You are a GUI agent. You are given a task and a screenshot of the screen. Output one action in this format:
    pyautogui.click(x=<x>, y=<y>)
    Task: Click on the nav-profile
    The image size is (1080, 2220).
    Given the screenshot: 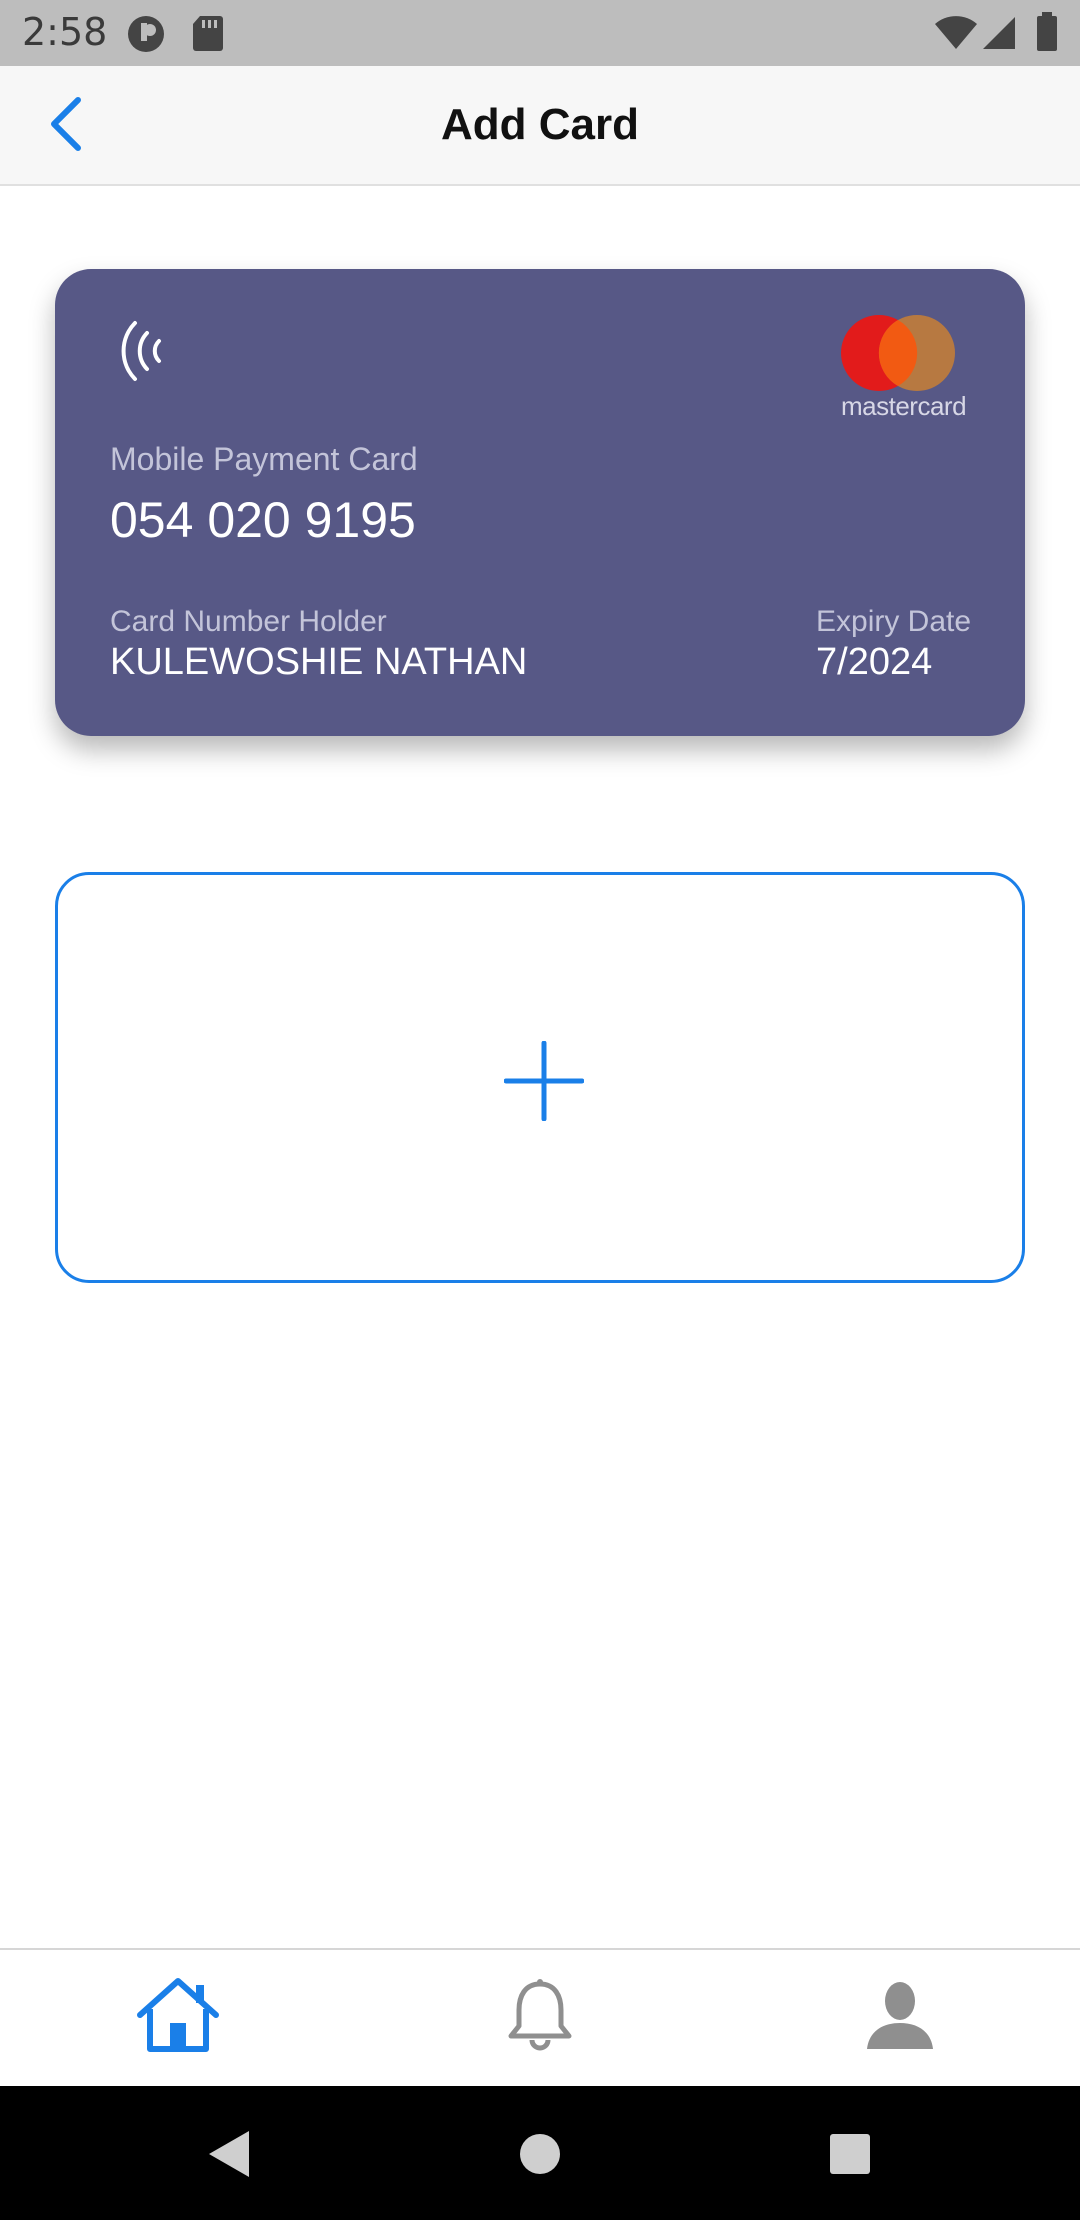 What is the action you would take?
    pyautogui.click(x=900, y=2017)
    